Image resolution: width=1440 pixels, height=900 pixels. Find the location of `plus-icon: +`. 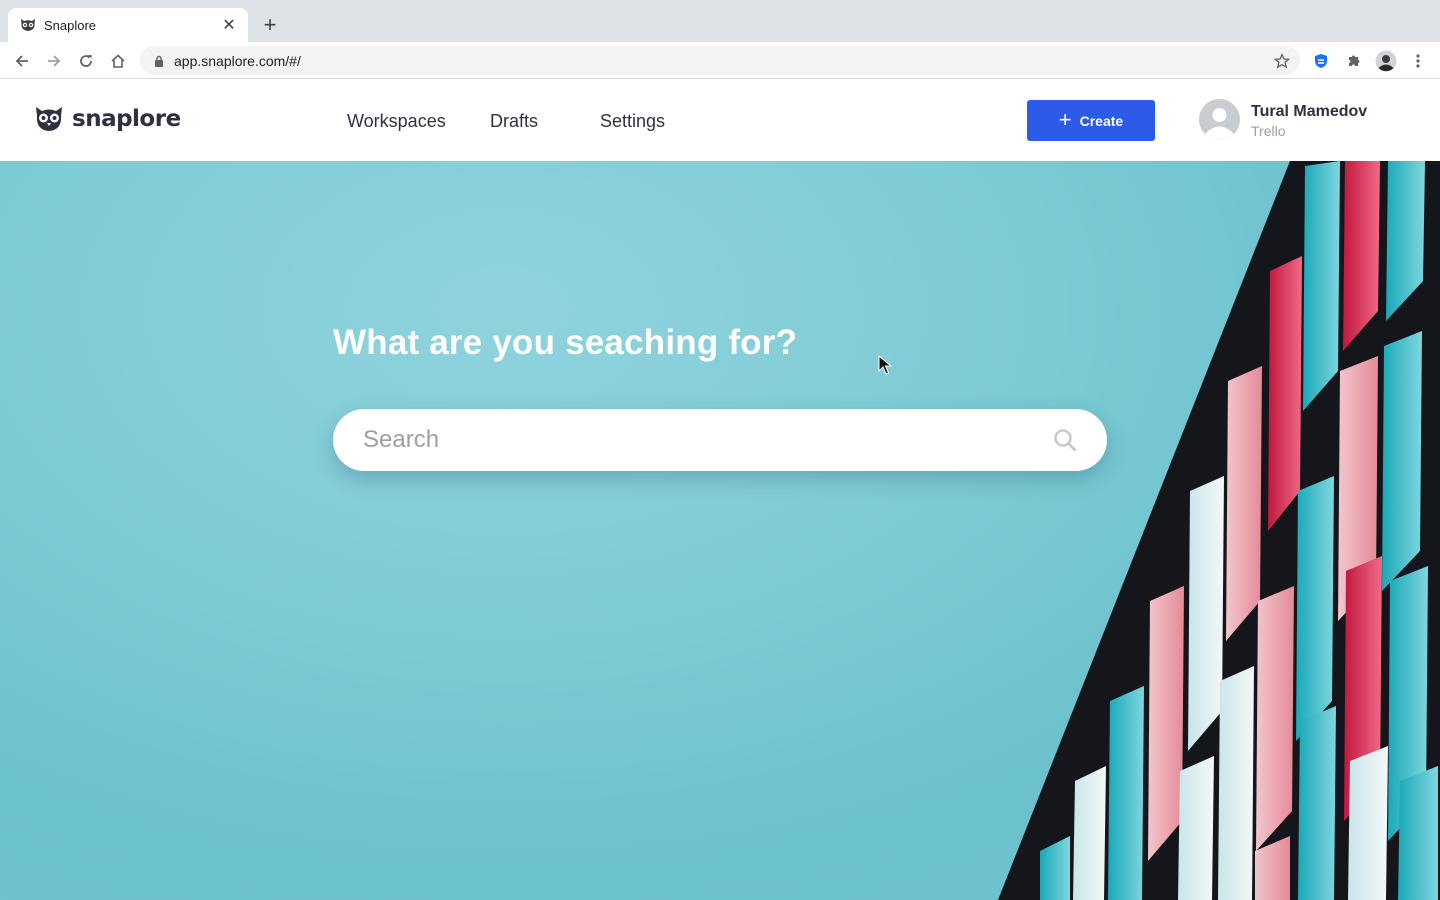

plus-icon: + is located at coordinates (1065, 119).